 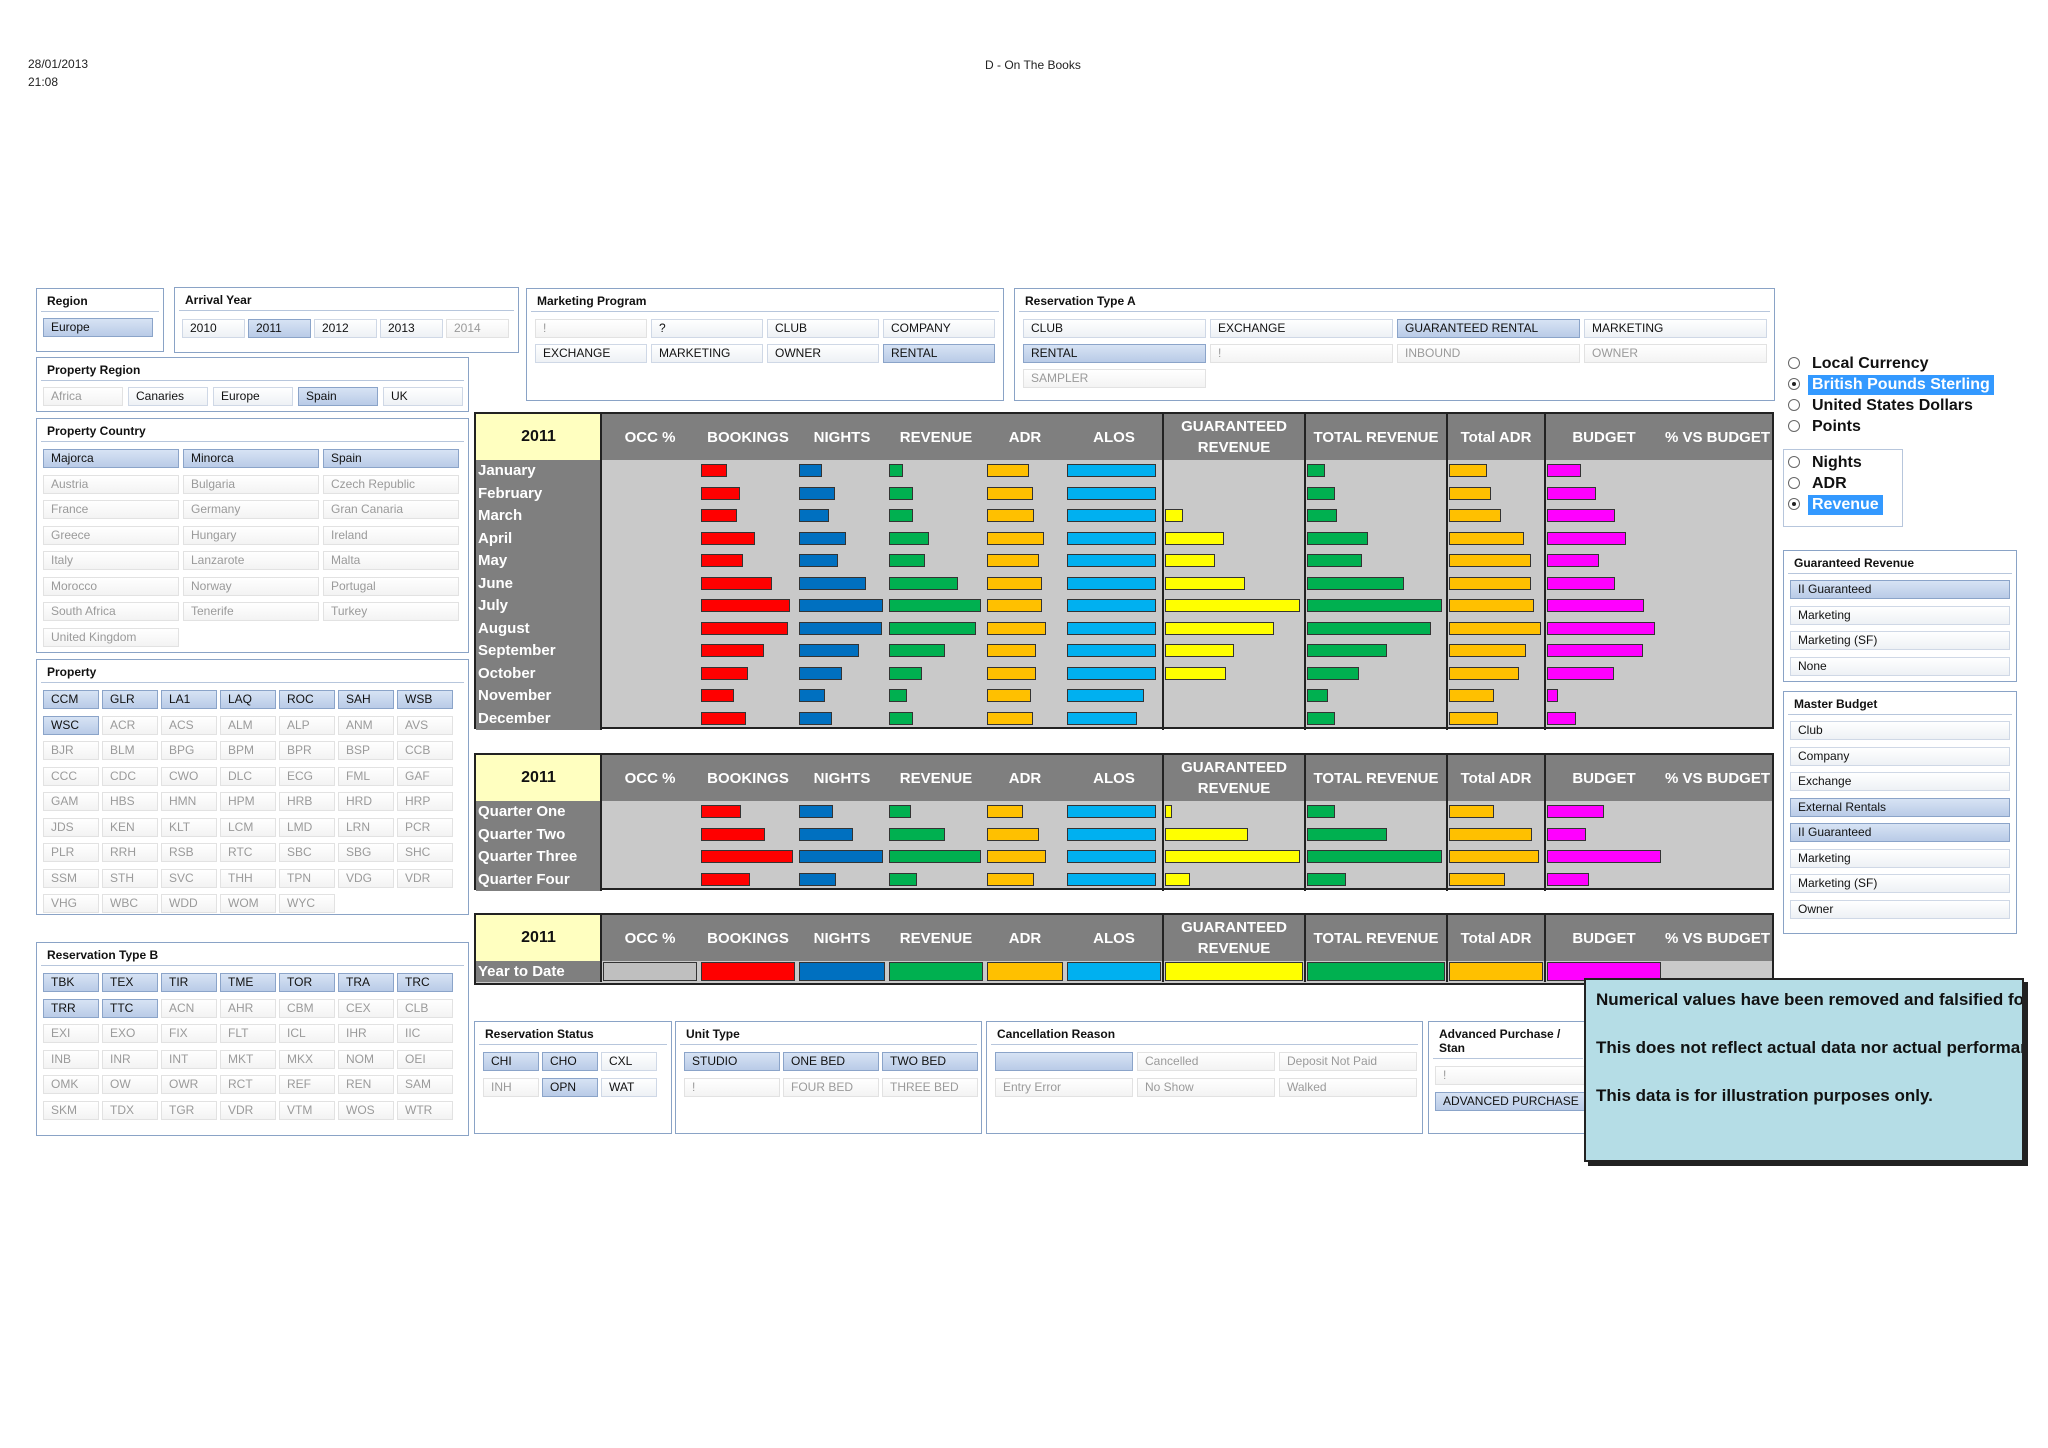 I want to click on reservation-status-item-wat: WAT, so click(x=629, y=1087).